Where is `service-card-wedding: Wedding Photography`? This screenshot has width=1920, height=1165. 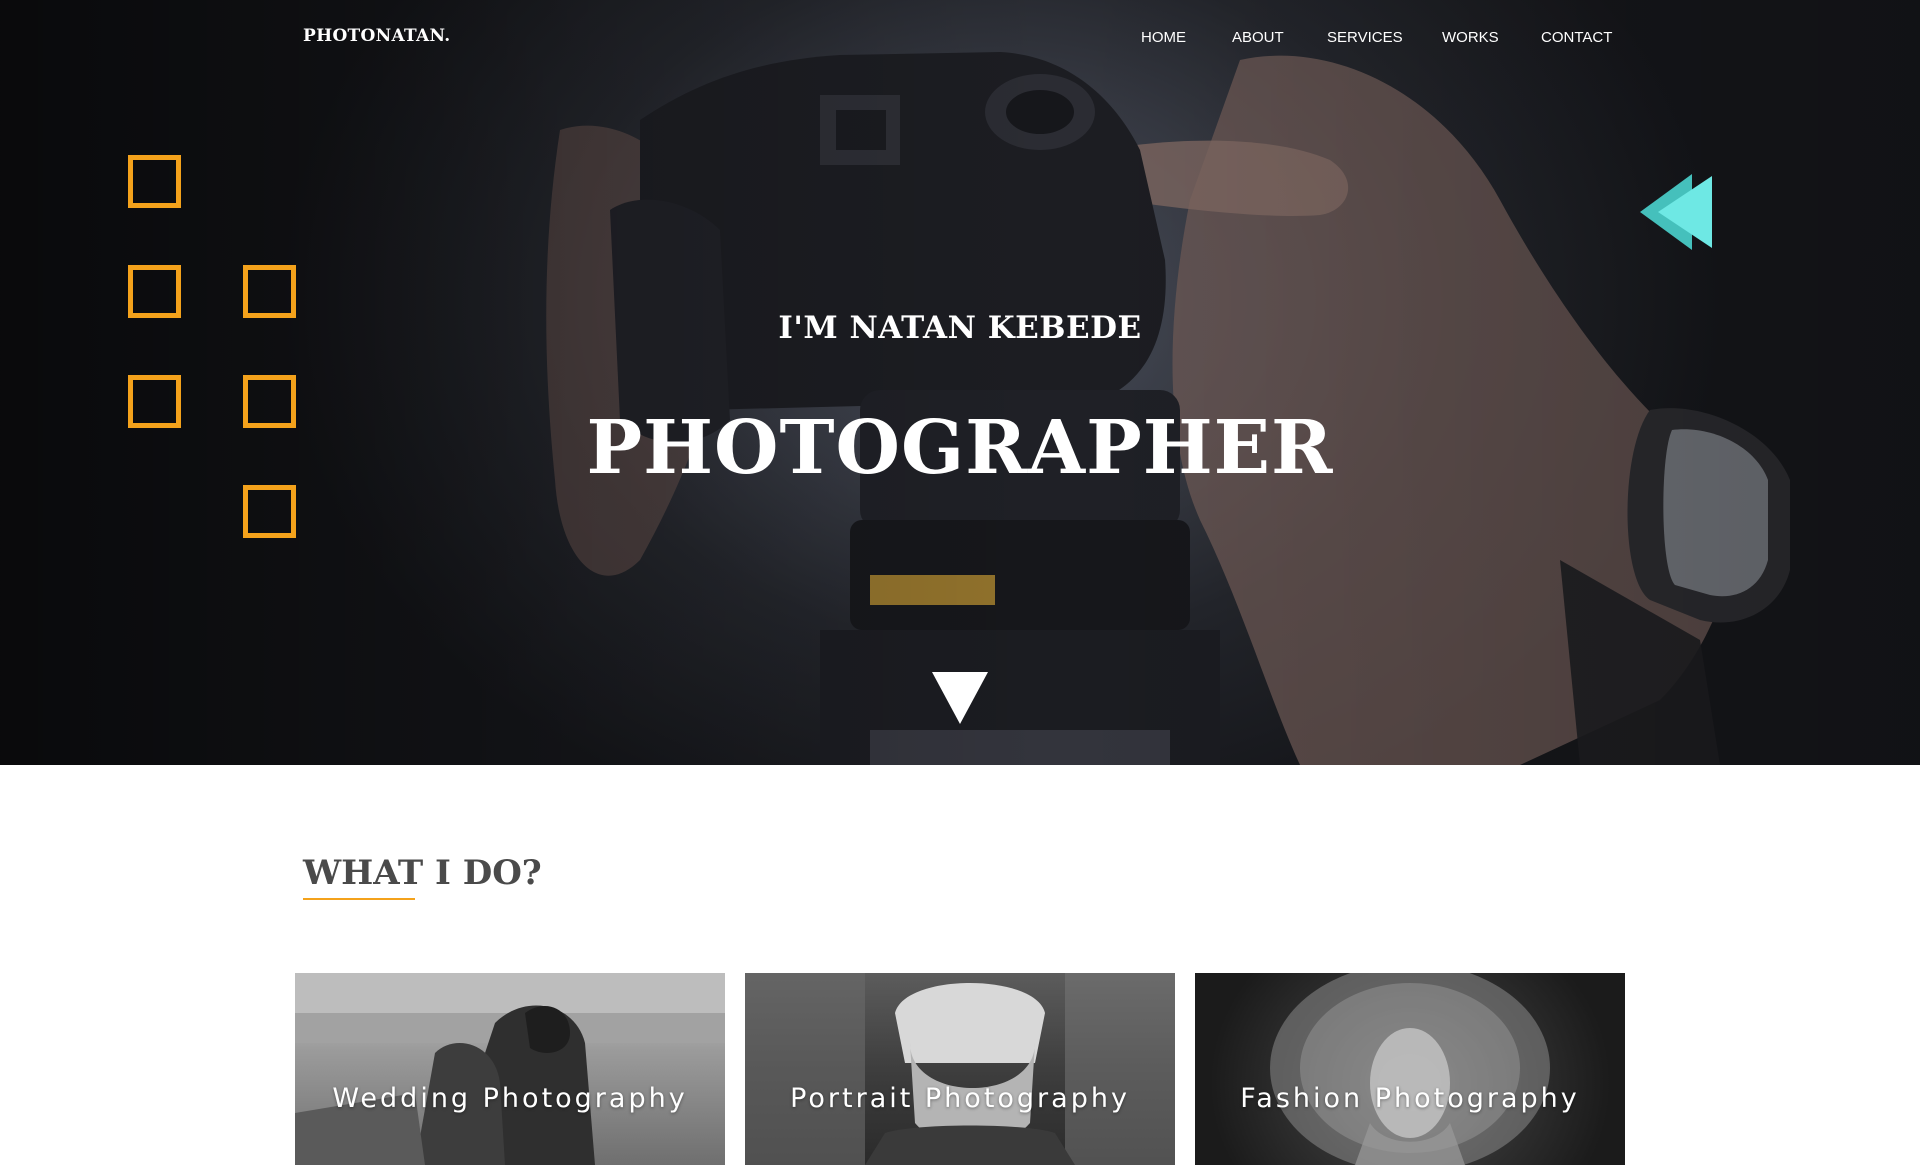 service-card-wedding: Wedding Photography is located at coordinates (510, 1069).